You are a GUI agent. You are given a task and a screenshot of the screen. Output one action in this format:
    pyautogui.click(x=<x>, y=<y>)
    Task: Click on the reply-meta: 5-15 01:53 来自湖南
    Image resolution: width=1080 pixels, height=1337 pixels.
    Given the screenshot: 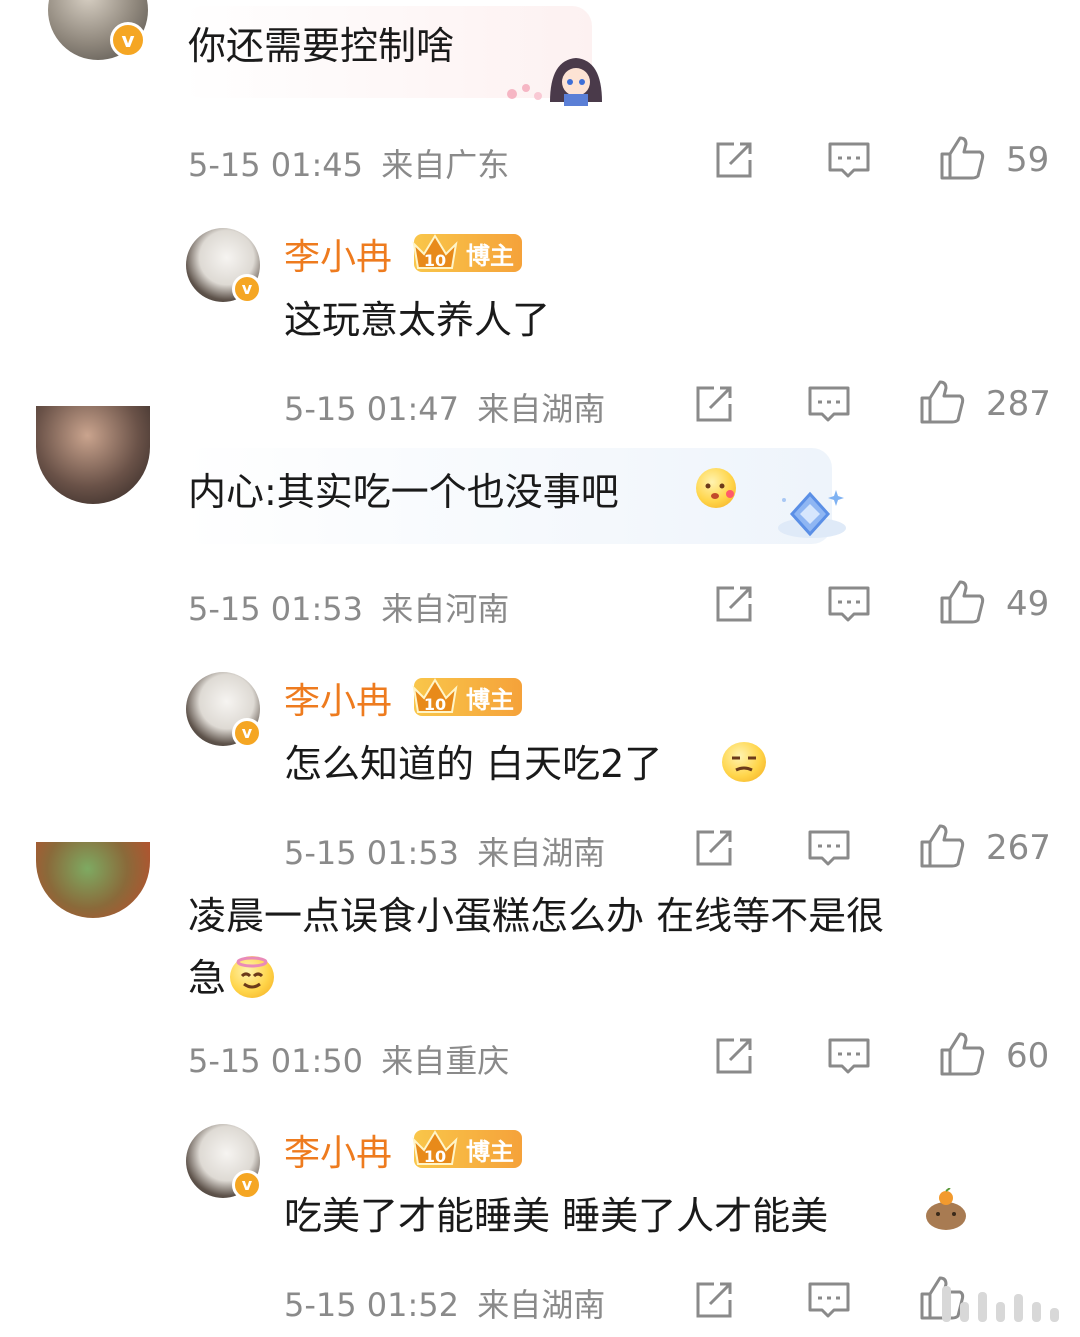 What is the action you would take?
    pyautogui.click(x=444, y=851)
    